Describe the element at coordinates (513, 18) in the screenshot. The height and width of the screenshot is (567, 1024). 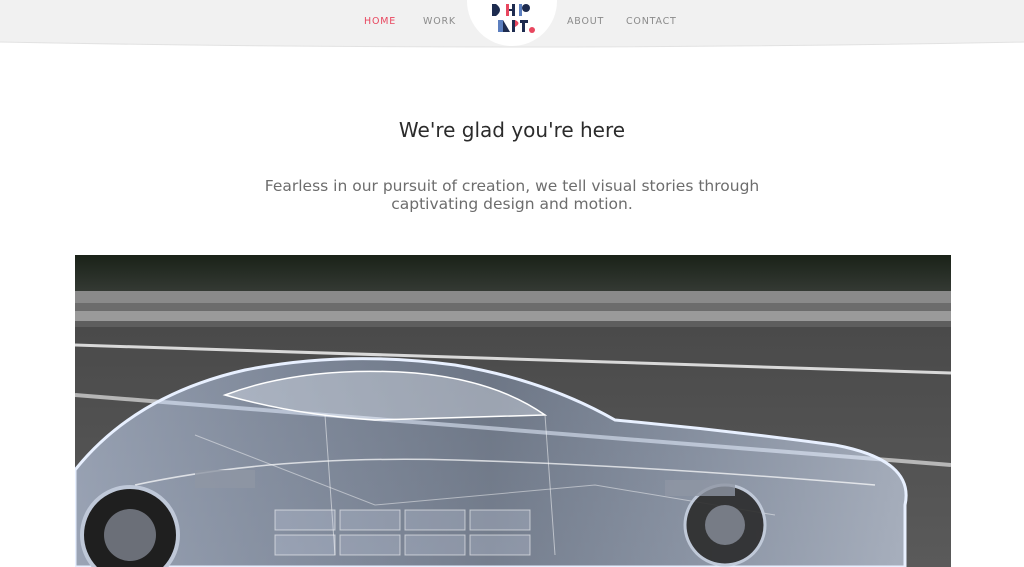
I see `dhp-logo-icon` at that location.